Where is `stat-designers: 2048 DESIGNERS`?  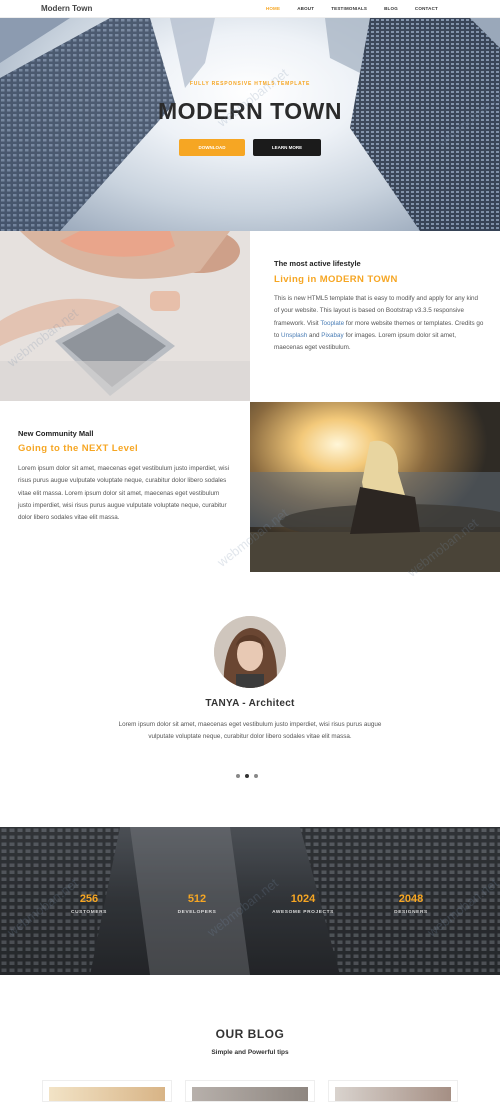 stat-designers: 2048 DESIGNERS is located at coordinates (411, 904).